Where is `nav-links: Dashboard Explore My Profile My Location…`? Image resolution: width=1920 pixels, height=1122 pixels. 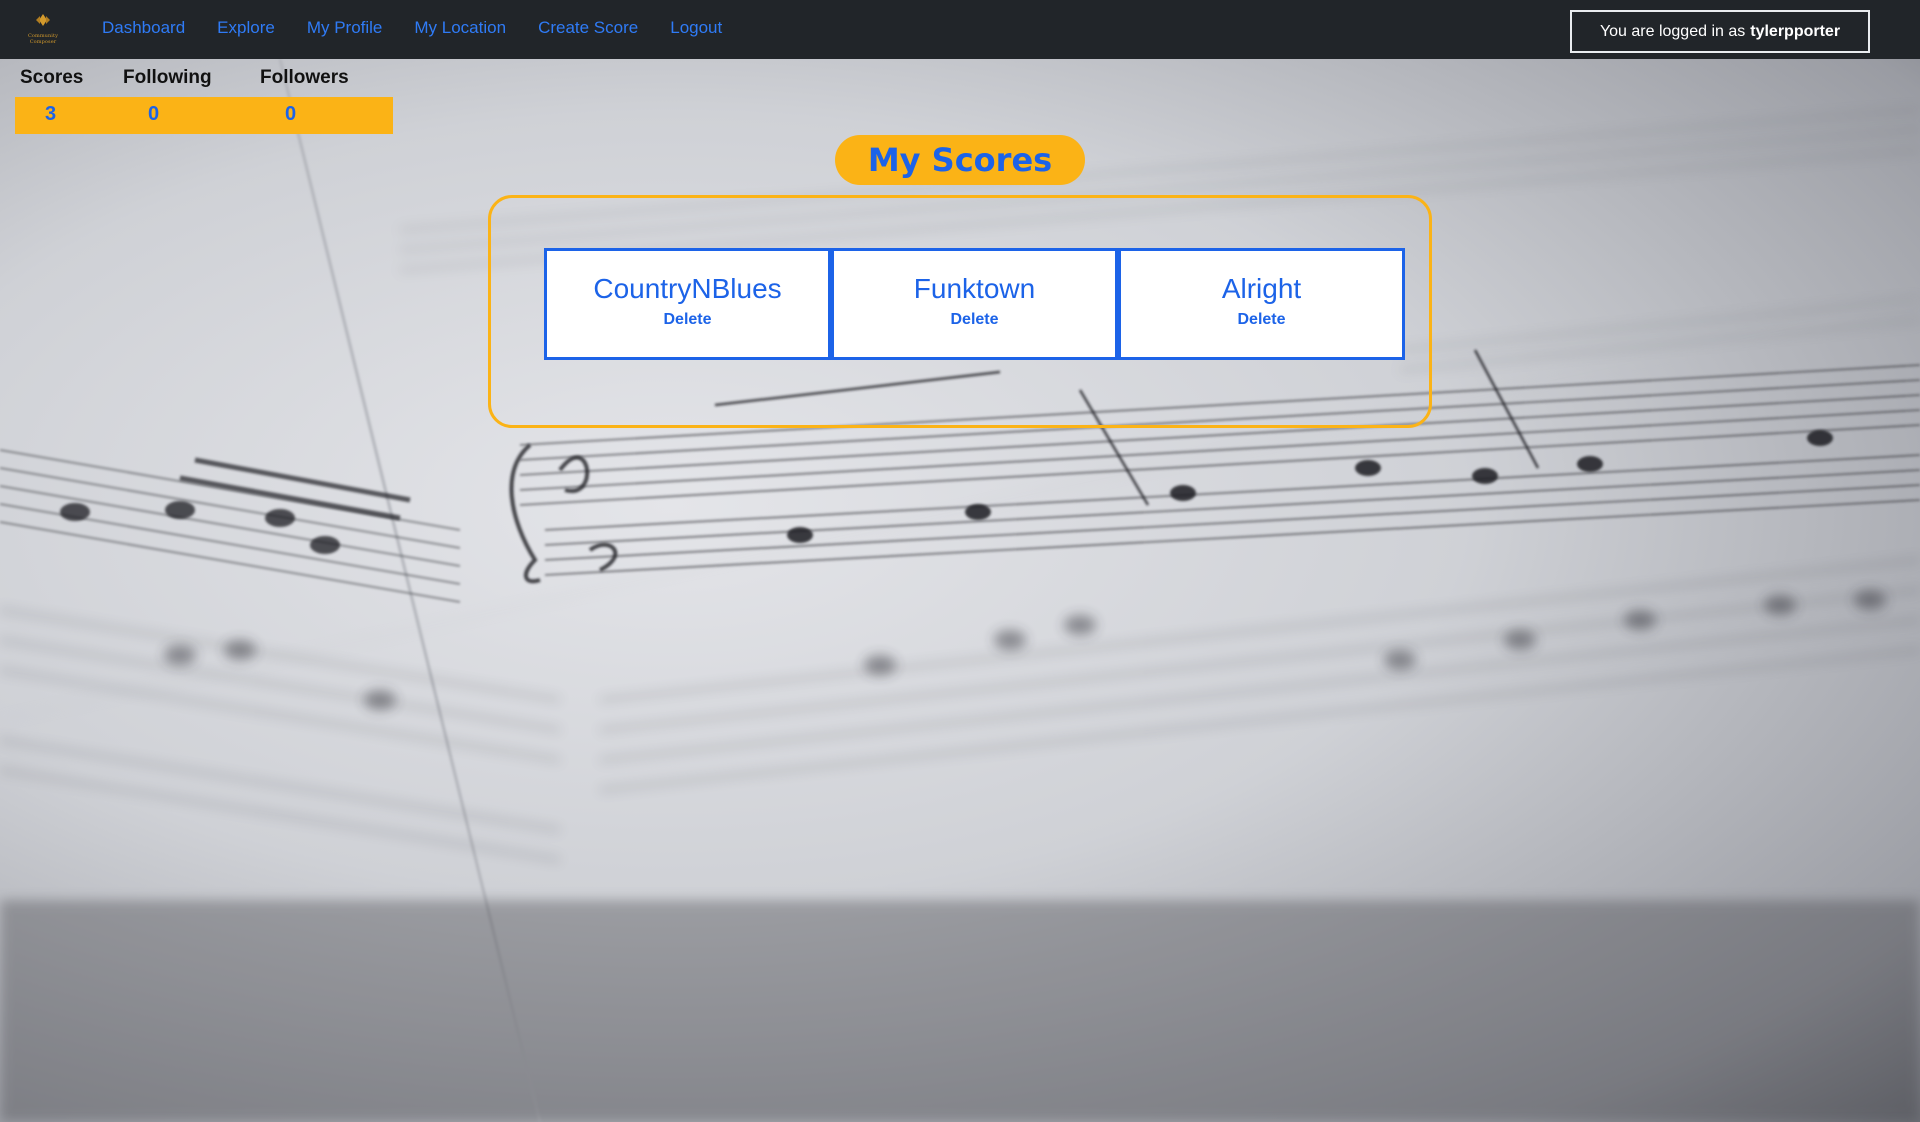 nav-links: Dashboard Explore My Profile My Location… is located at coordinates (428, 28).